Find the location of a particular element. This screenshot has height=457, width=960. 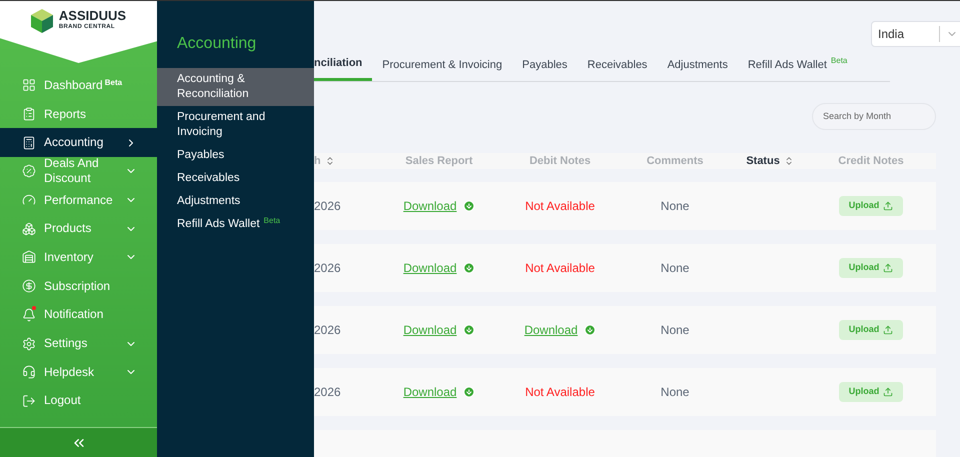

headset-icon is located at coordinates (29, 372).